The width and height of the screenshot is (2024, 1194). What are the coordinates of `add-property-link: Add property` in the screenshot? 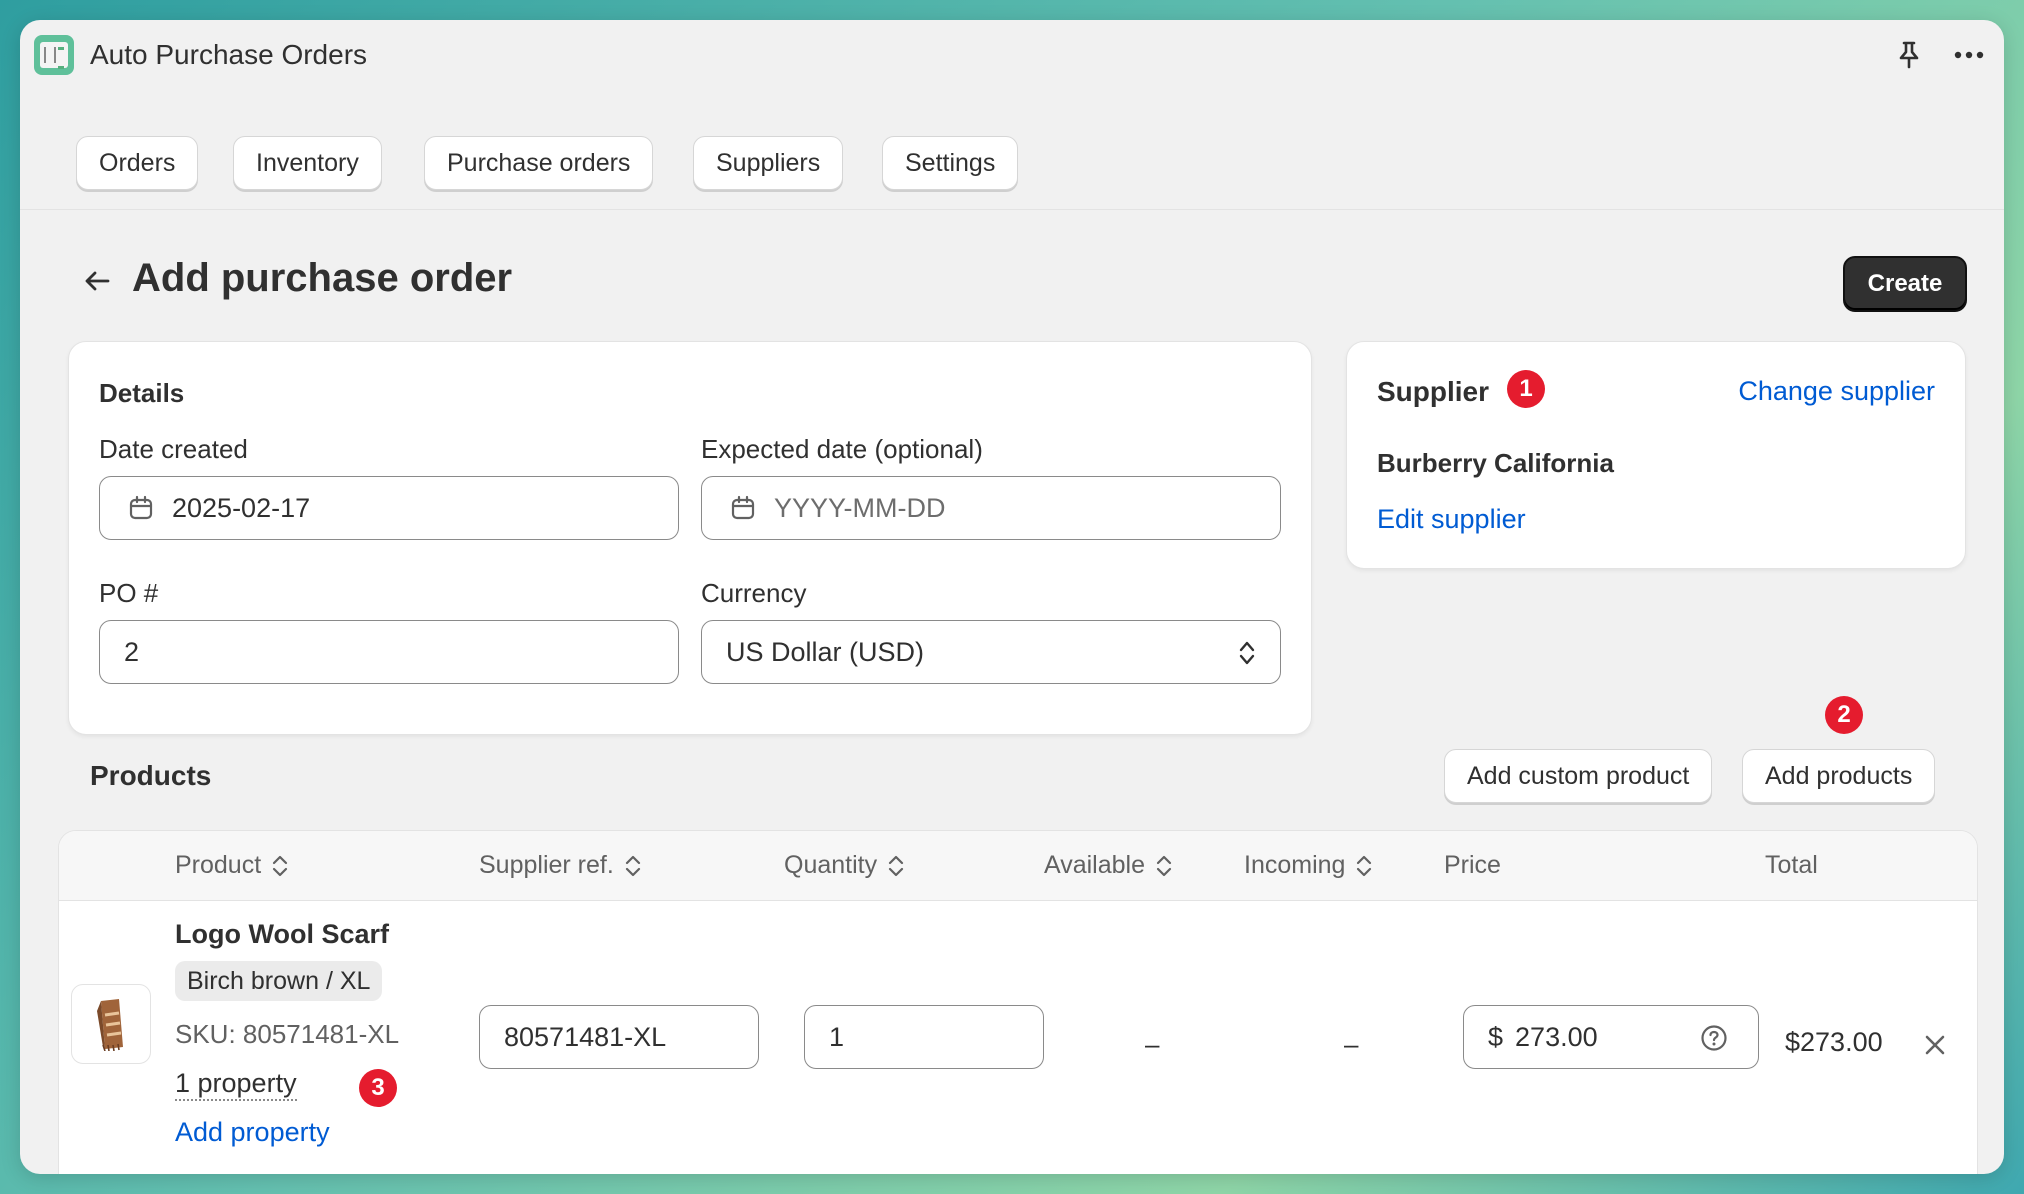 It's located at (252, 1132).